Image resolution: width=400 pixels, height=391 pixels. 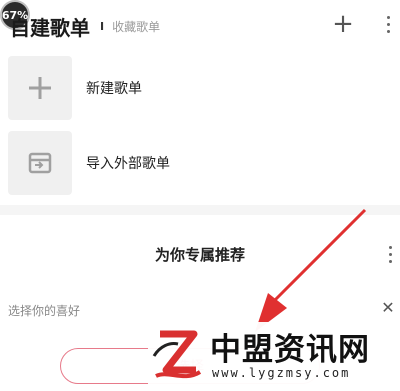 What do you see at coordinates (390, 255) in the screenshot?
I see `recommend-more-icon` at bounding box center [390, 255].